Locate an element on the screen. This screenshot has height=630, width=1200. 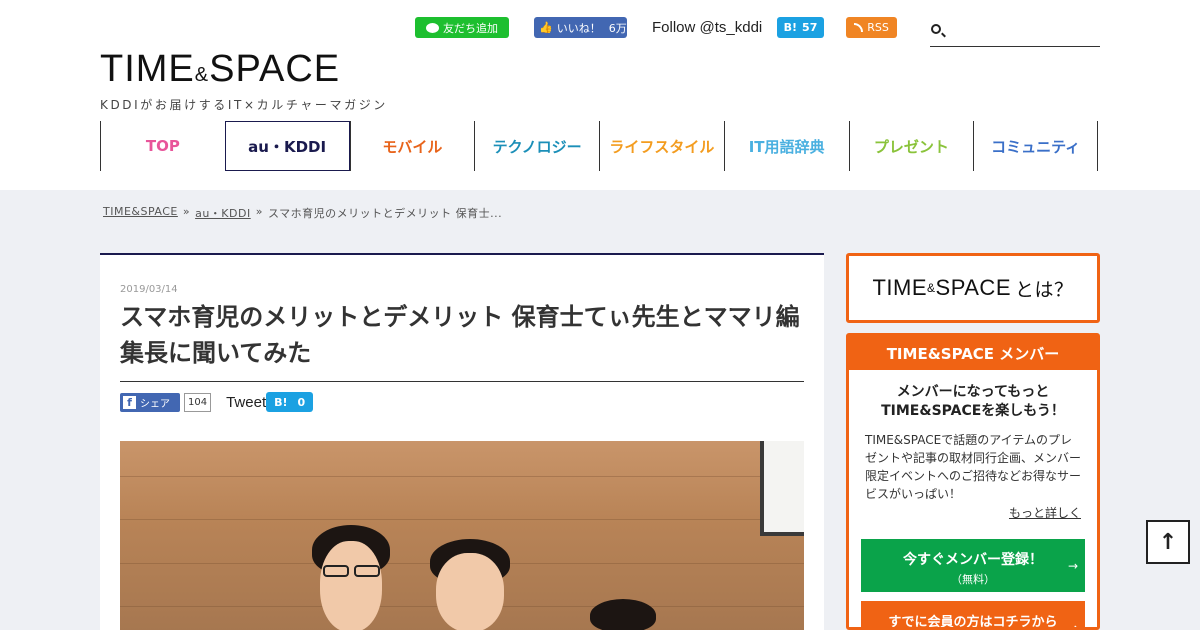
nav-present: プレゼント is located at coordinates (911, 146).